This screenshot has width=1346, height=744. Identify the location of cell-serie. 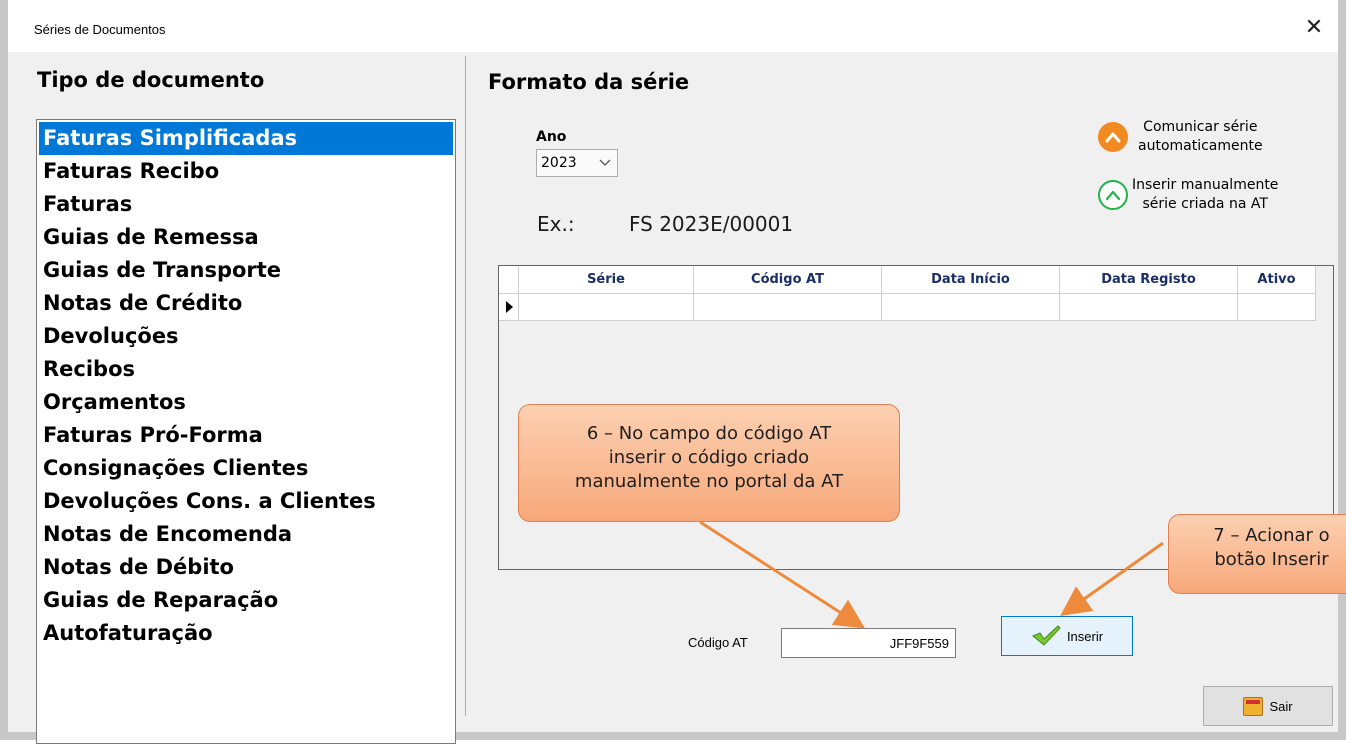
(606, 307).